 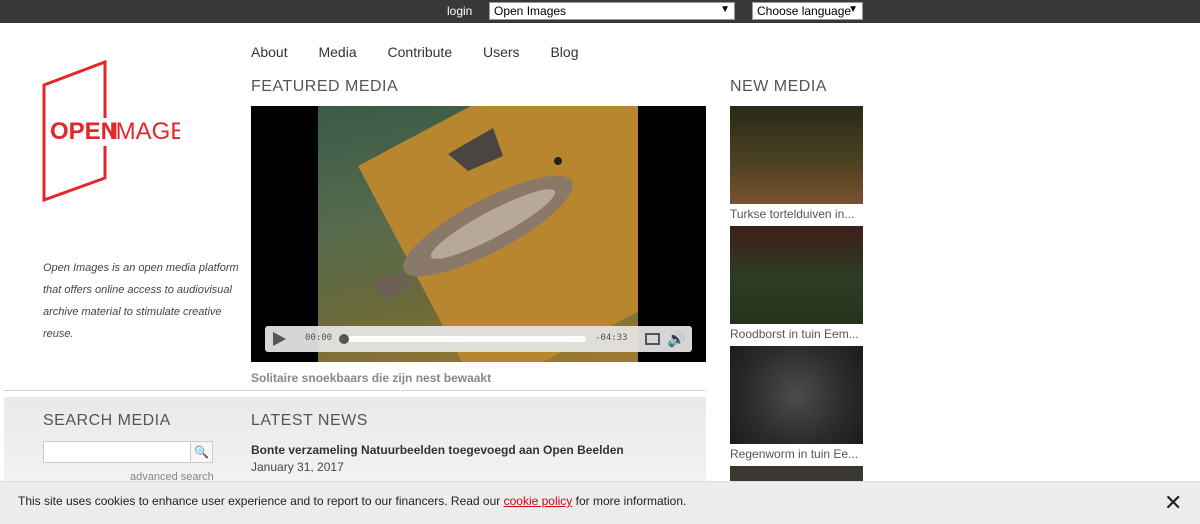 What do you see at coordinates (473, 214) in the screenshot?
I see `fish-image` at bounding box center [473, 214].